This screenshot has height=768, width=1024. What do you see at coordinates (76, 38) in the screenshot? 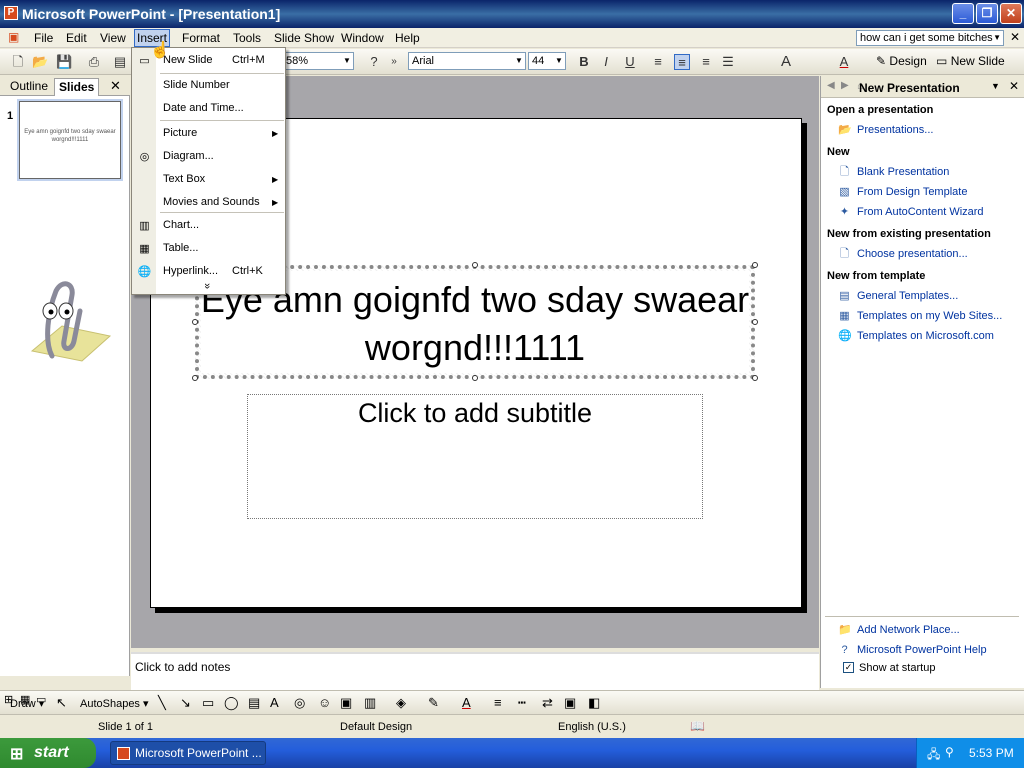
I see `menu-edit: Edit` at bounding box center [76, 38].